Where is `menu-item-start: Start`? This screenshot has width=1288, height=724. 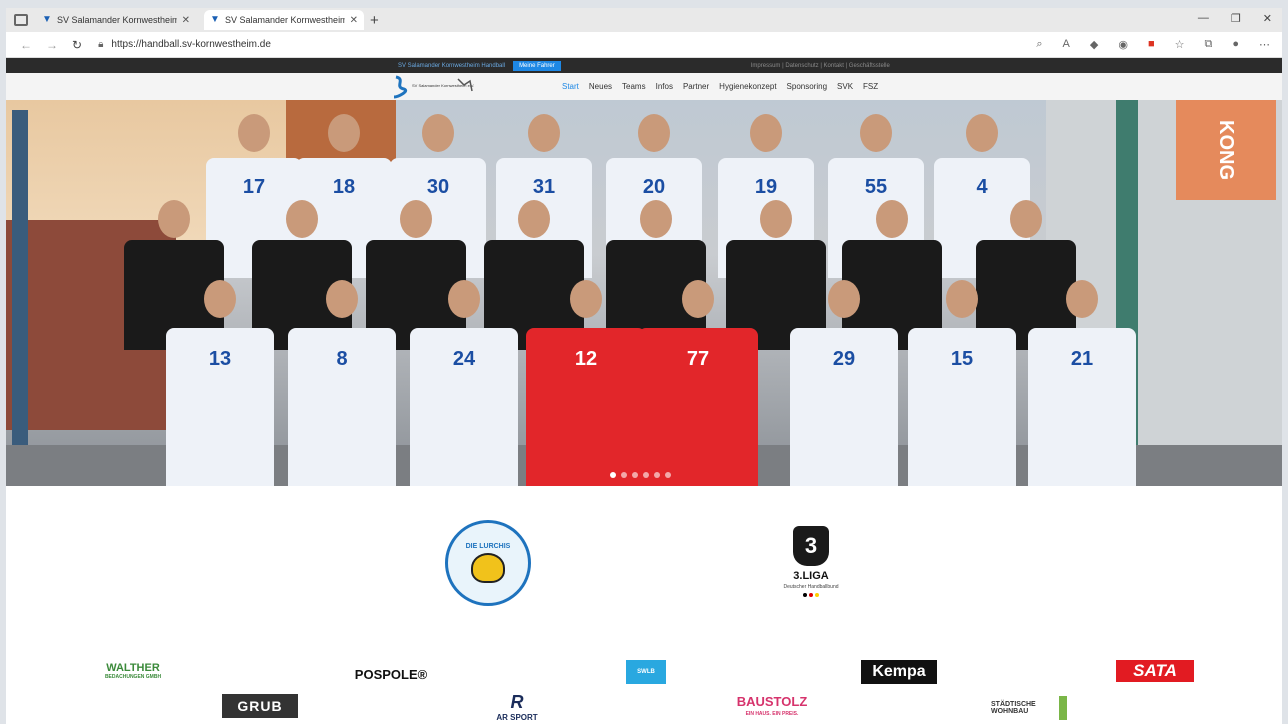
menu-item-start: Start is located at coordinates (570, 86).